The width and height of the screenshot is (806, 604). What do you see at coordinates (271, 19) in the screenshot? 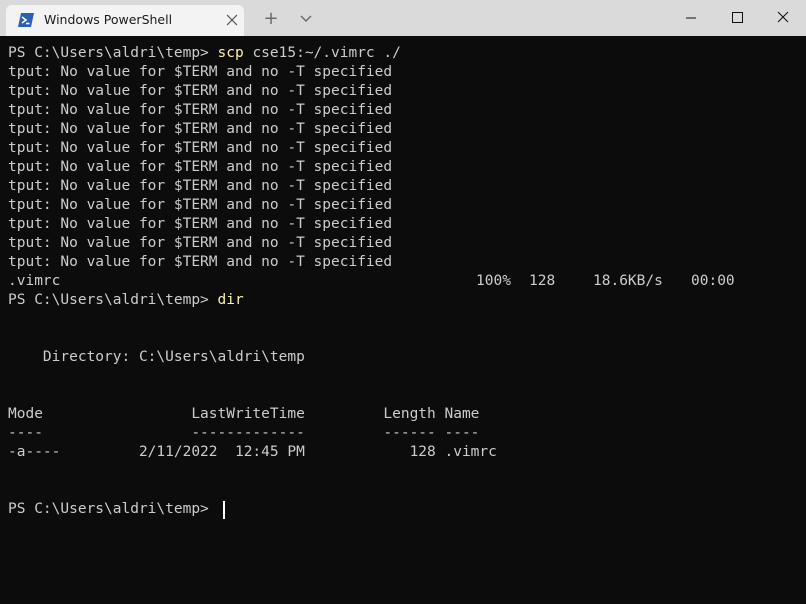
I see `new-tab-button: +` at bounding box center [271, 19].